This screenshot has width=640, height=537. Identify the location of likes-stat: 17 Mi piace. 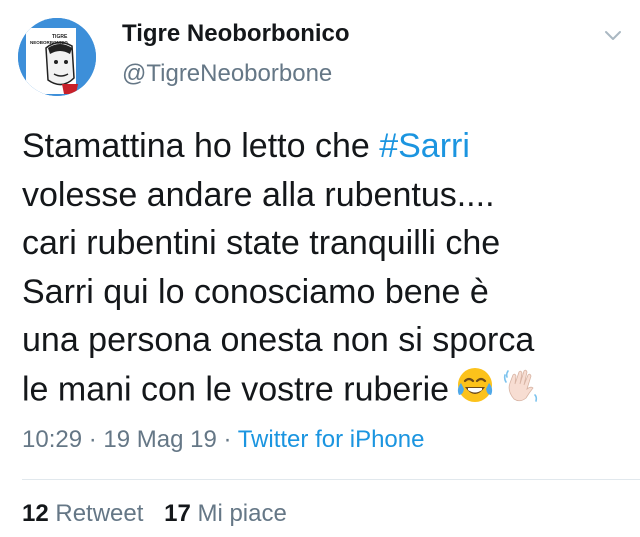
(225, 513).